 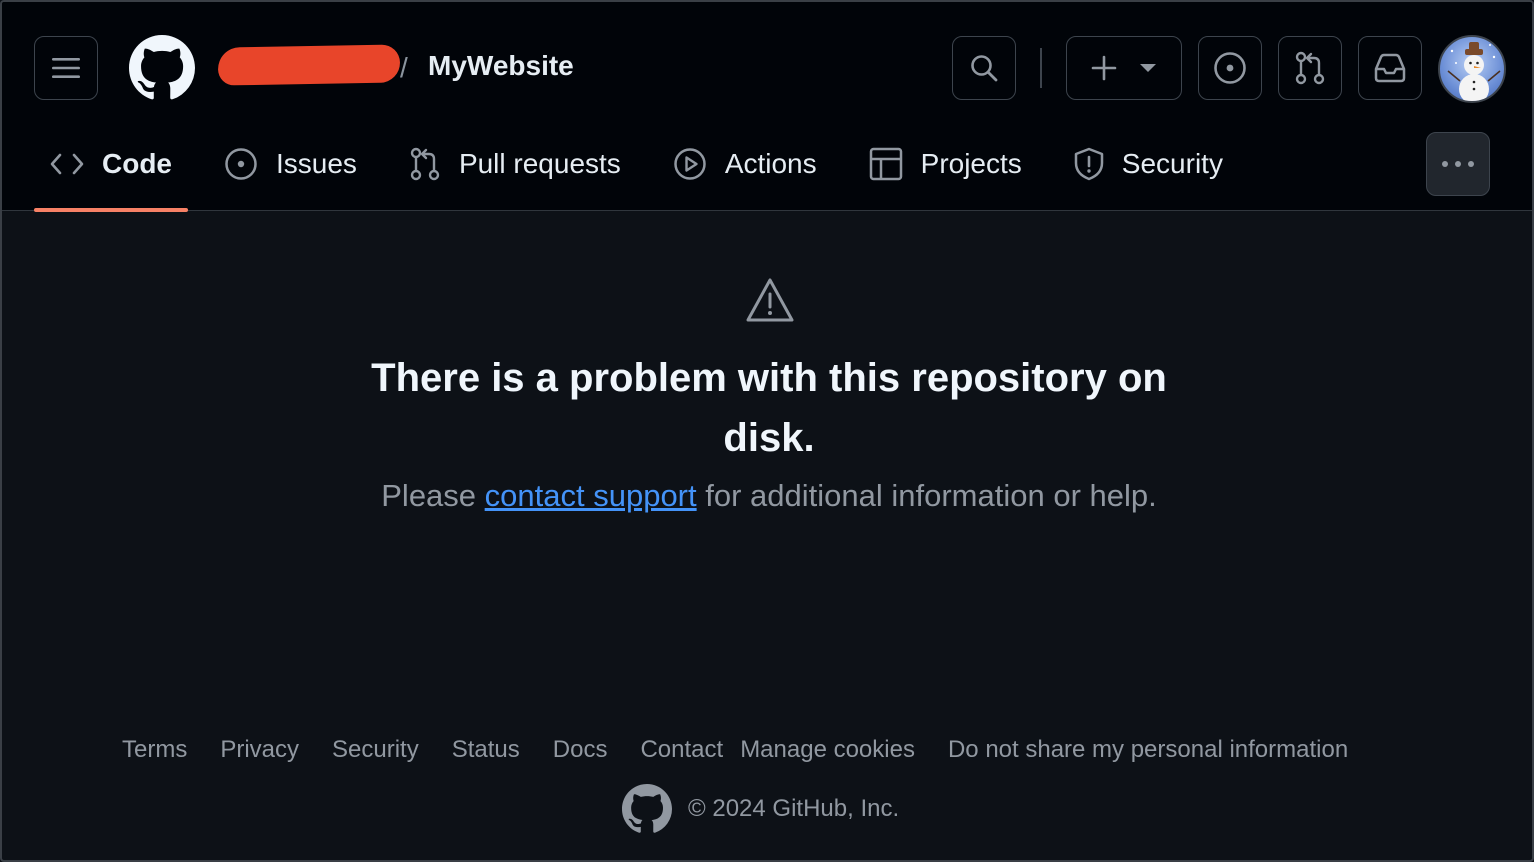 I want to click on tab-pull-requests: Pull requests, so click(x=515, y=164).